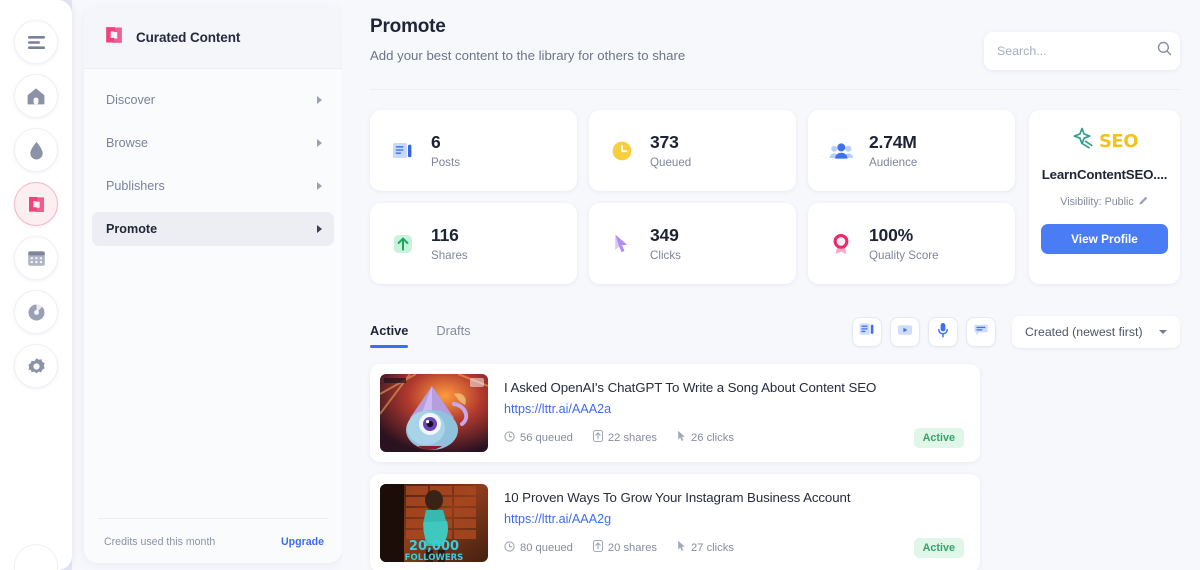  I want to click on meta-clicks-label: 27 clicks, so click(712, 547).